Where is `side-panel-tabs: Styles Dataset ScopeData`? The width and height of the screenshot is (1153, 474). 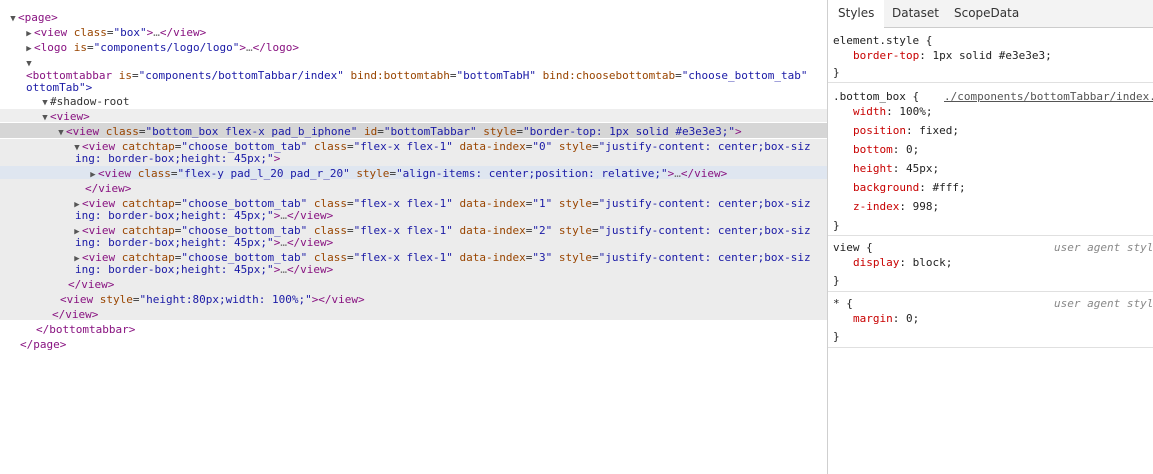
side-panel-tabs: Styles Dataset ScopeData is located at coordinates (990, 14).